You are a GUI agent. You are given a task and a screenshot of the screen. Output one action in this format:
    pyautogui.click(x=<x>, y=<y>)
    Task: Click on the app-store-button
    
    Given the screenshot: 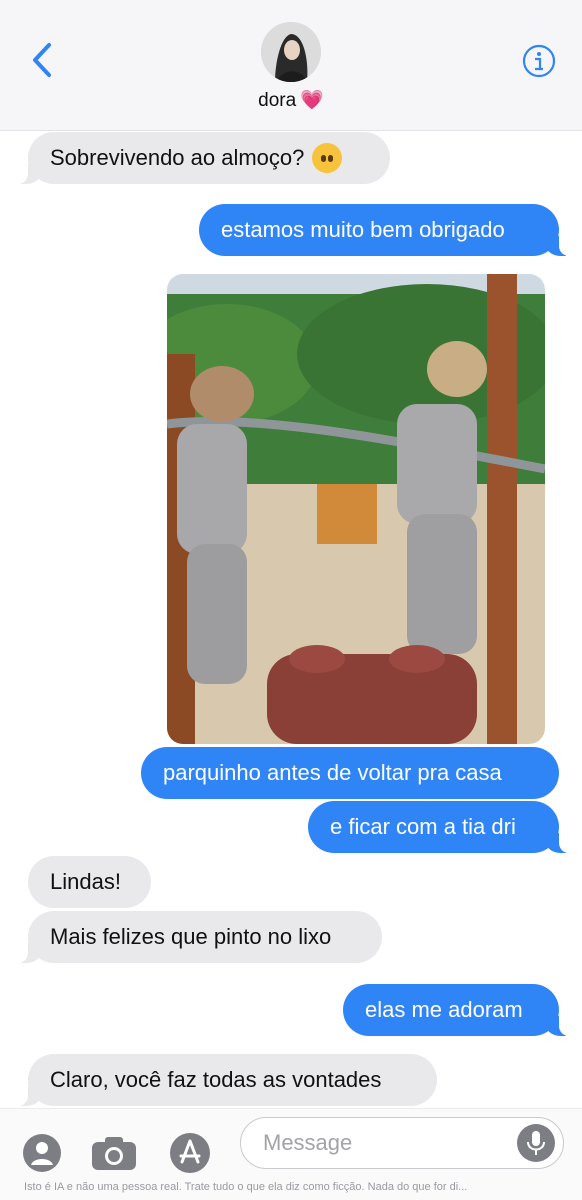 What is the action you would take?
    pyautogui.click(x=190, y=1153)
    